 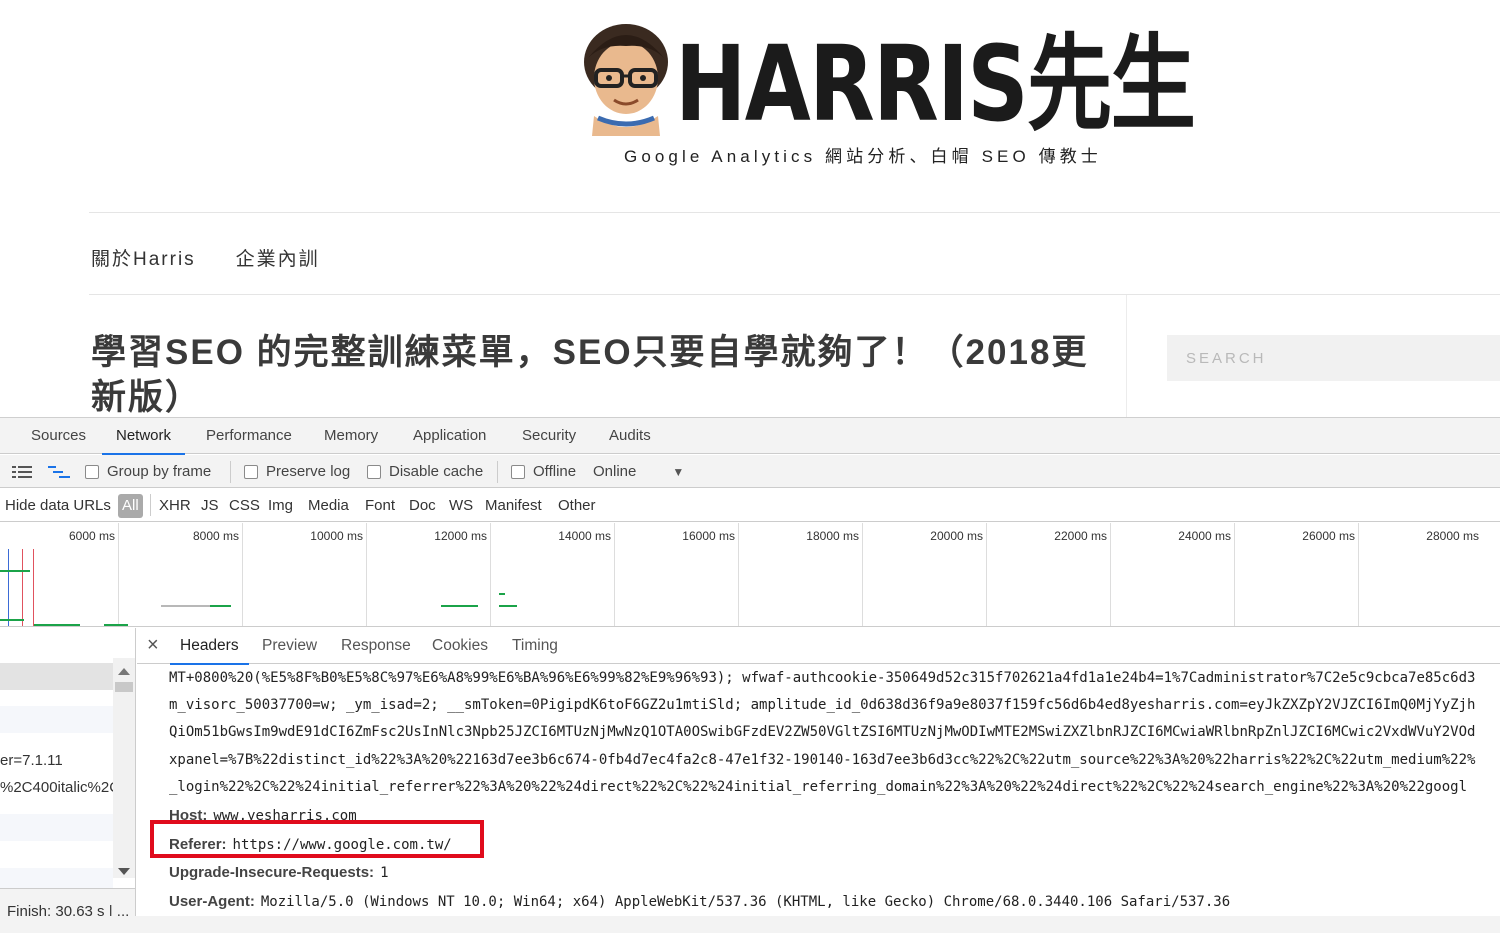 I want to click on tab-cookies: Cookies, so click(x=460, y=646).